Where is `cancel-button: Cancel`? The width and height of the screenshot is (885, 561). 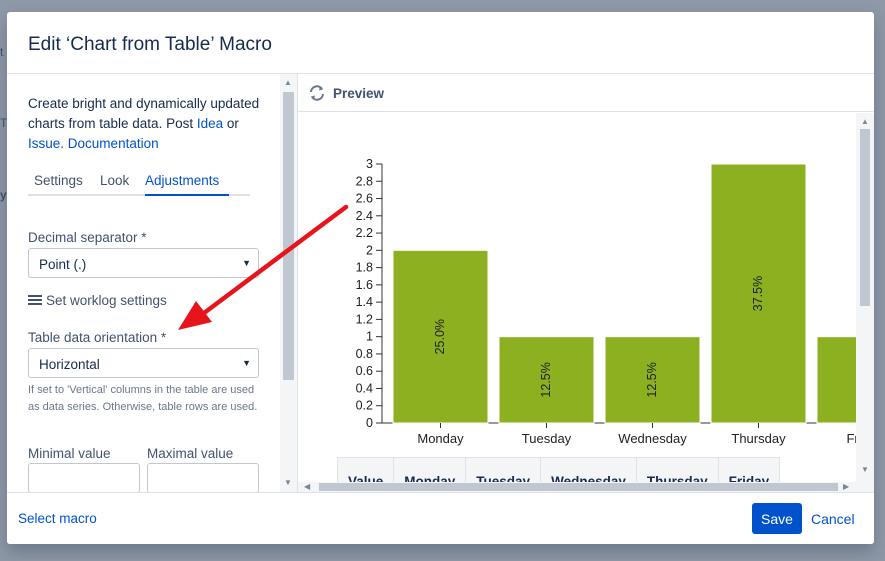 cancel-button: Cancel is located at coordinates (833, 519).